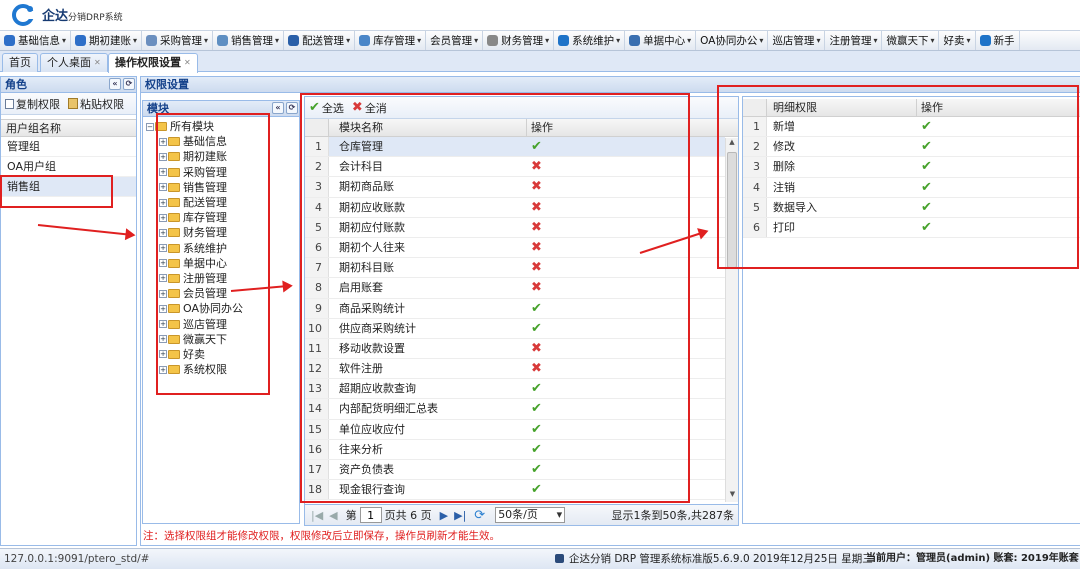  I want to click on page-number-input, so click(370, 515).